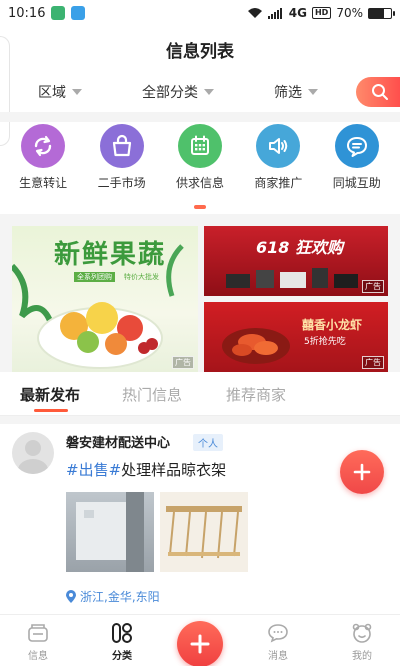 The width and height of the screenshot is (400, 666). I want to click on page-title: 信息列表, so click(200, 51).